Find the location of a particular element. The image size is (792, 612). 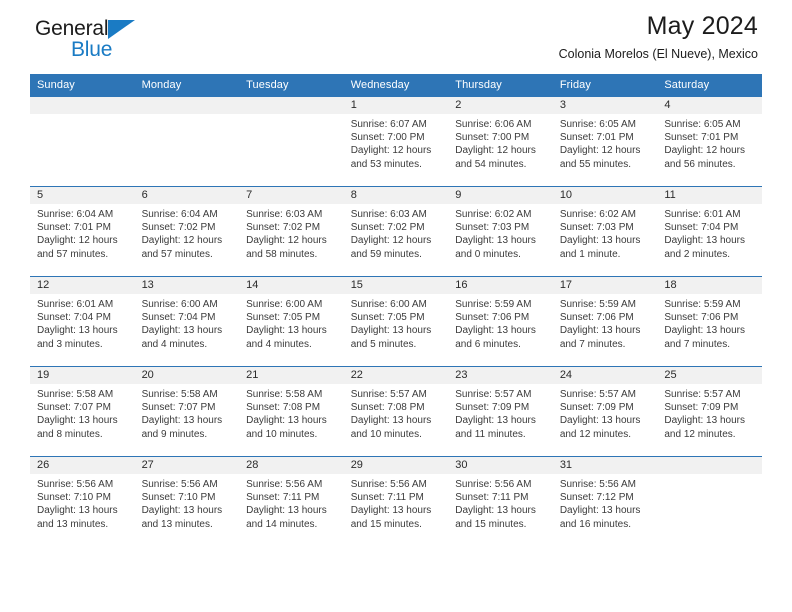

calendar-day-cell-empty is located at coordinates (709, 501).